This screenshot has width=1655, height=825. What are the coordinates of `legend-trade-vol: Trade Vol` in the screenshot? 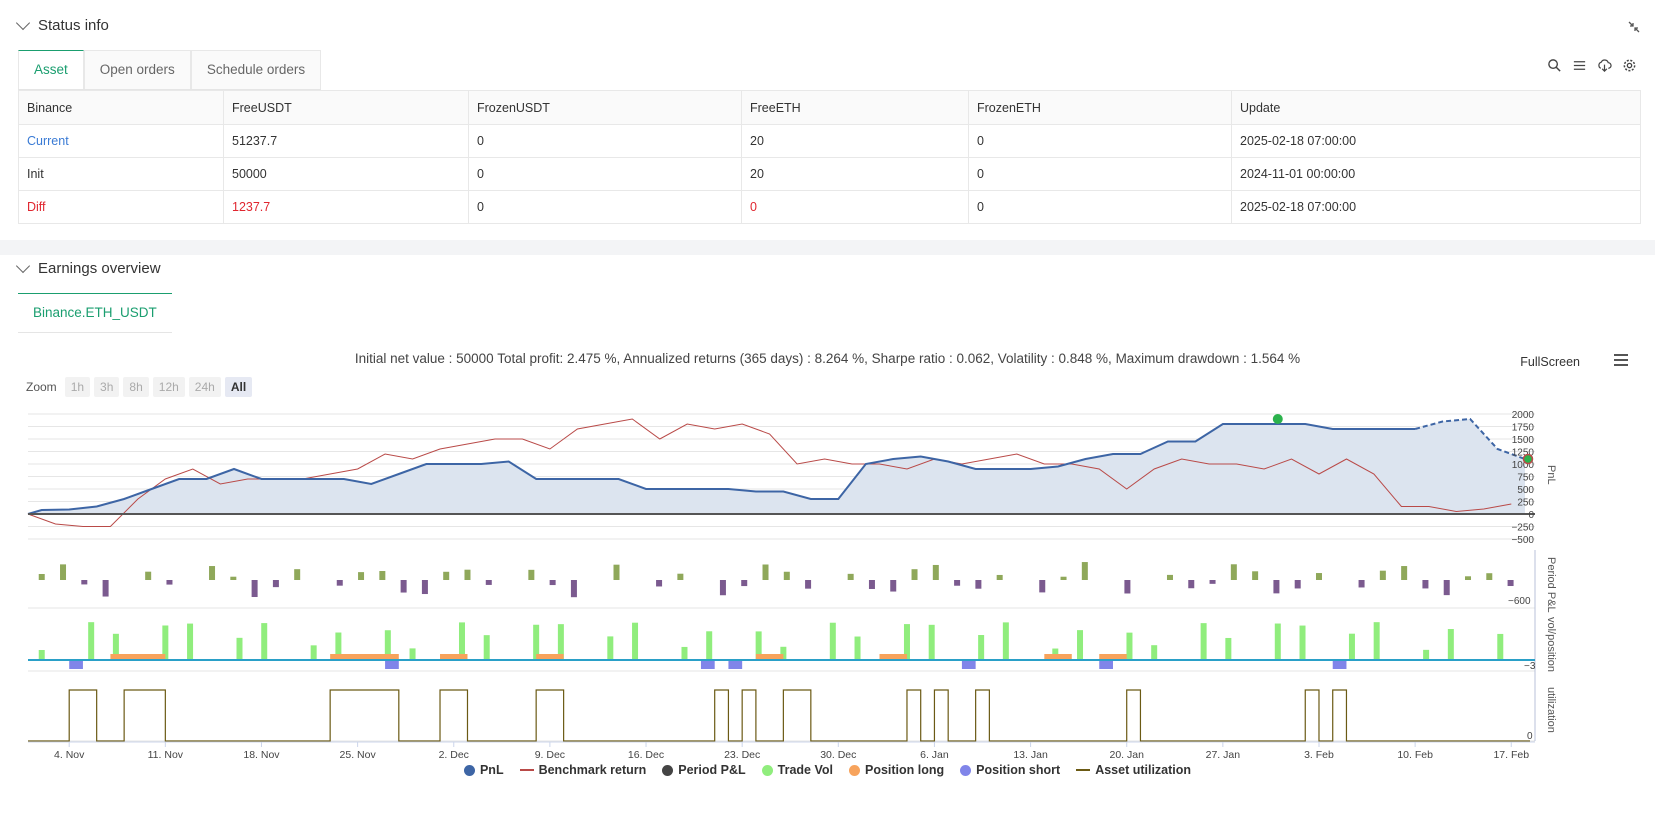 It's located at (797, 770).